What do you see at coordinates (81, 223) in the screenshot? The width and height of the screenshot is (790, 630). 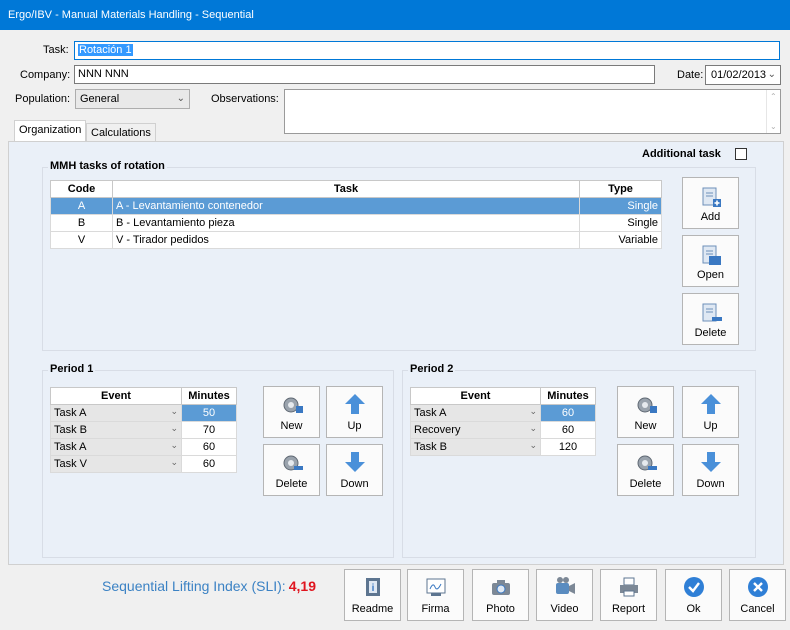 I see `cell-code: B` at bounding box center [81, 223].